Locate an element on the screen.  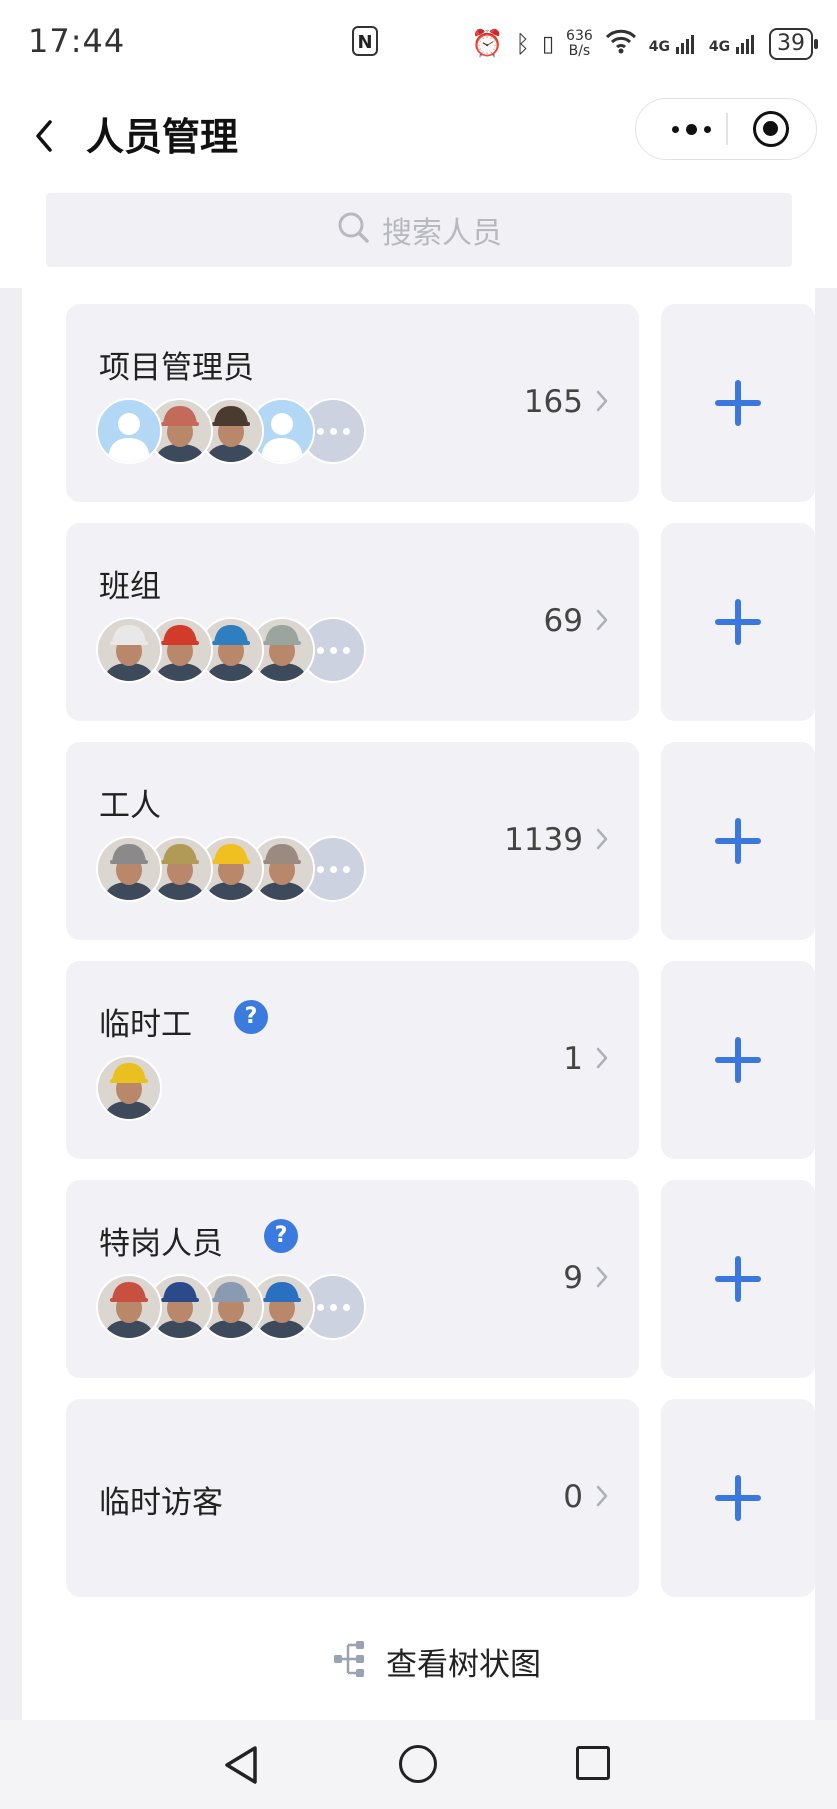
member-count: 69 is located at coordinates (563, 621).